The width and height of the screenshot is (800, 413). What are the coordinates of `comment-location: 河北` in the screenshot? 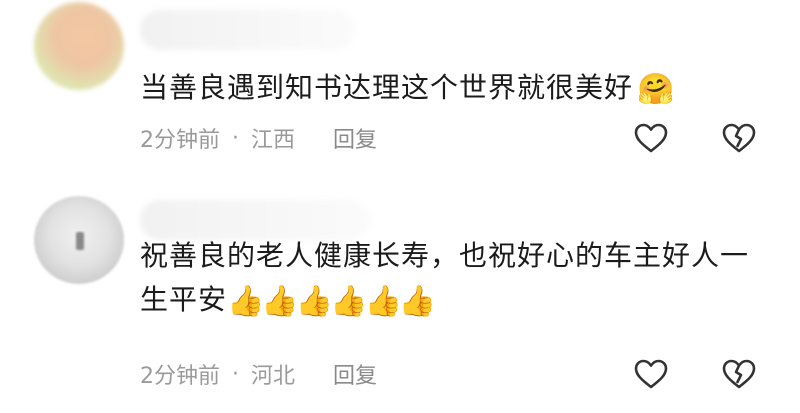 It's located at (273, 376).